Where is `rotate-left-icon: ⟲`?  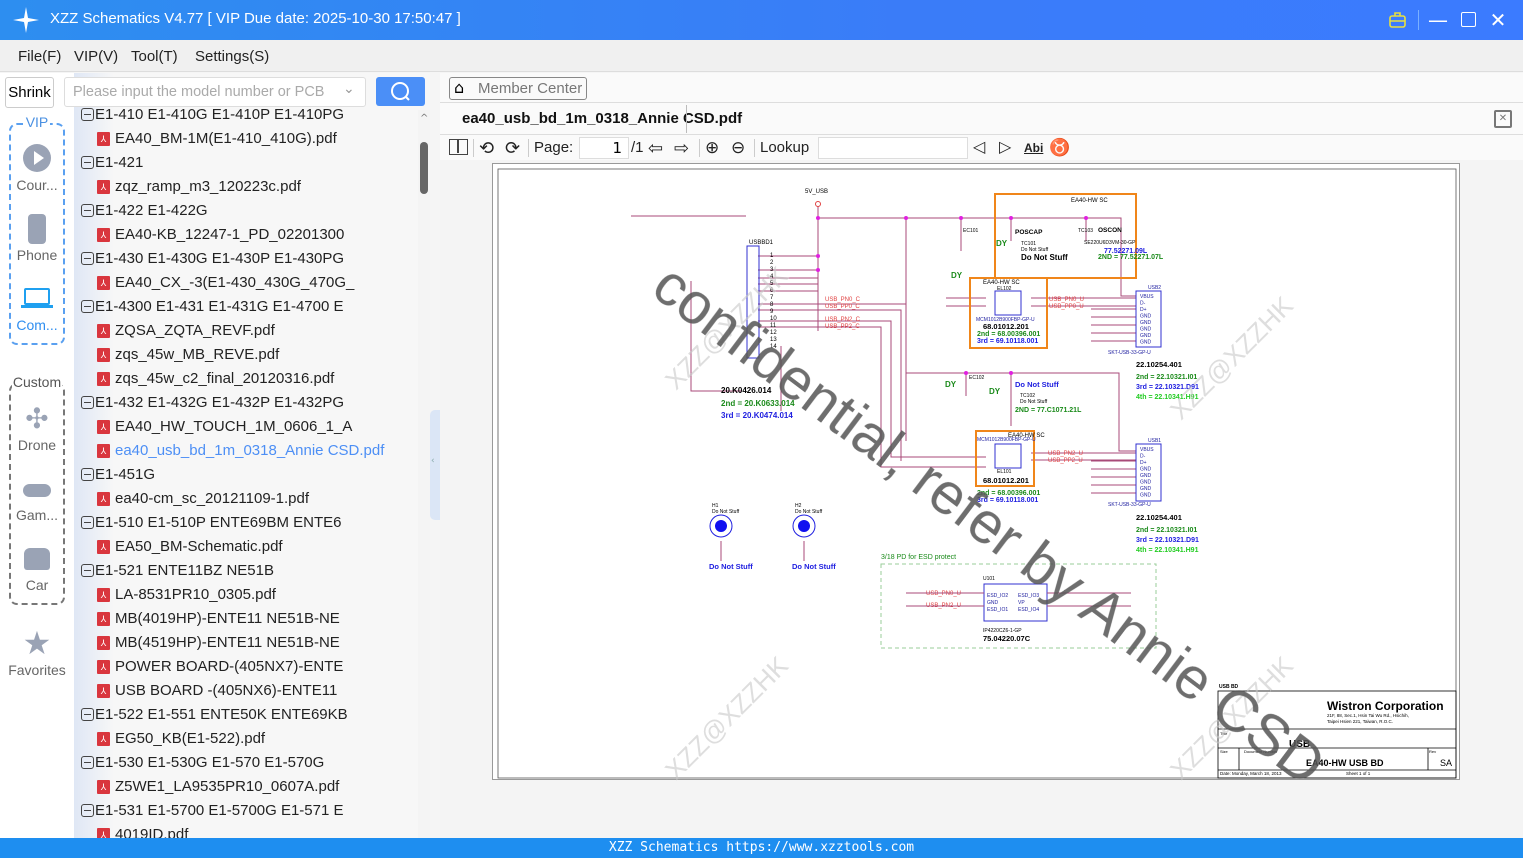 rotate-left-icon: ⟲ is located at coordinates (486, 148).